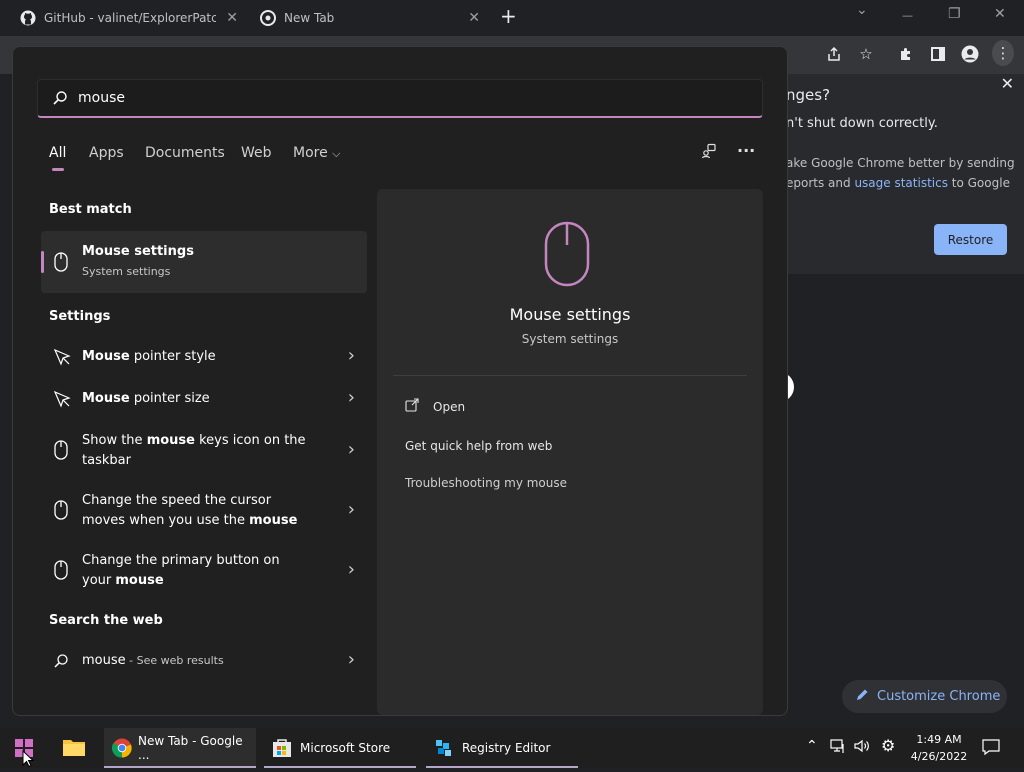  Describe the element at coordinates (194, 451) in the screenshot. I see `result-label: Show the mouse keys icon on the taskbar` at that location.